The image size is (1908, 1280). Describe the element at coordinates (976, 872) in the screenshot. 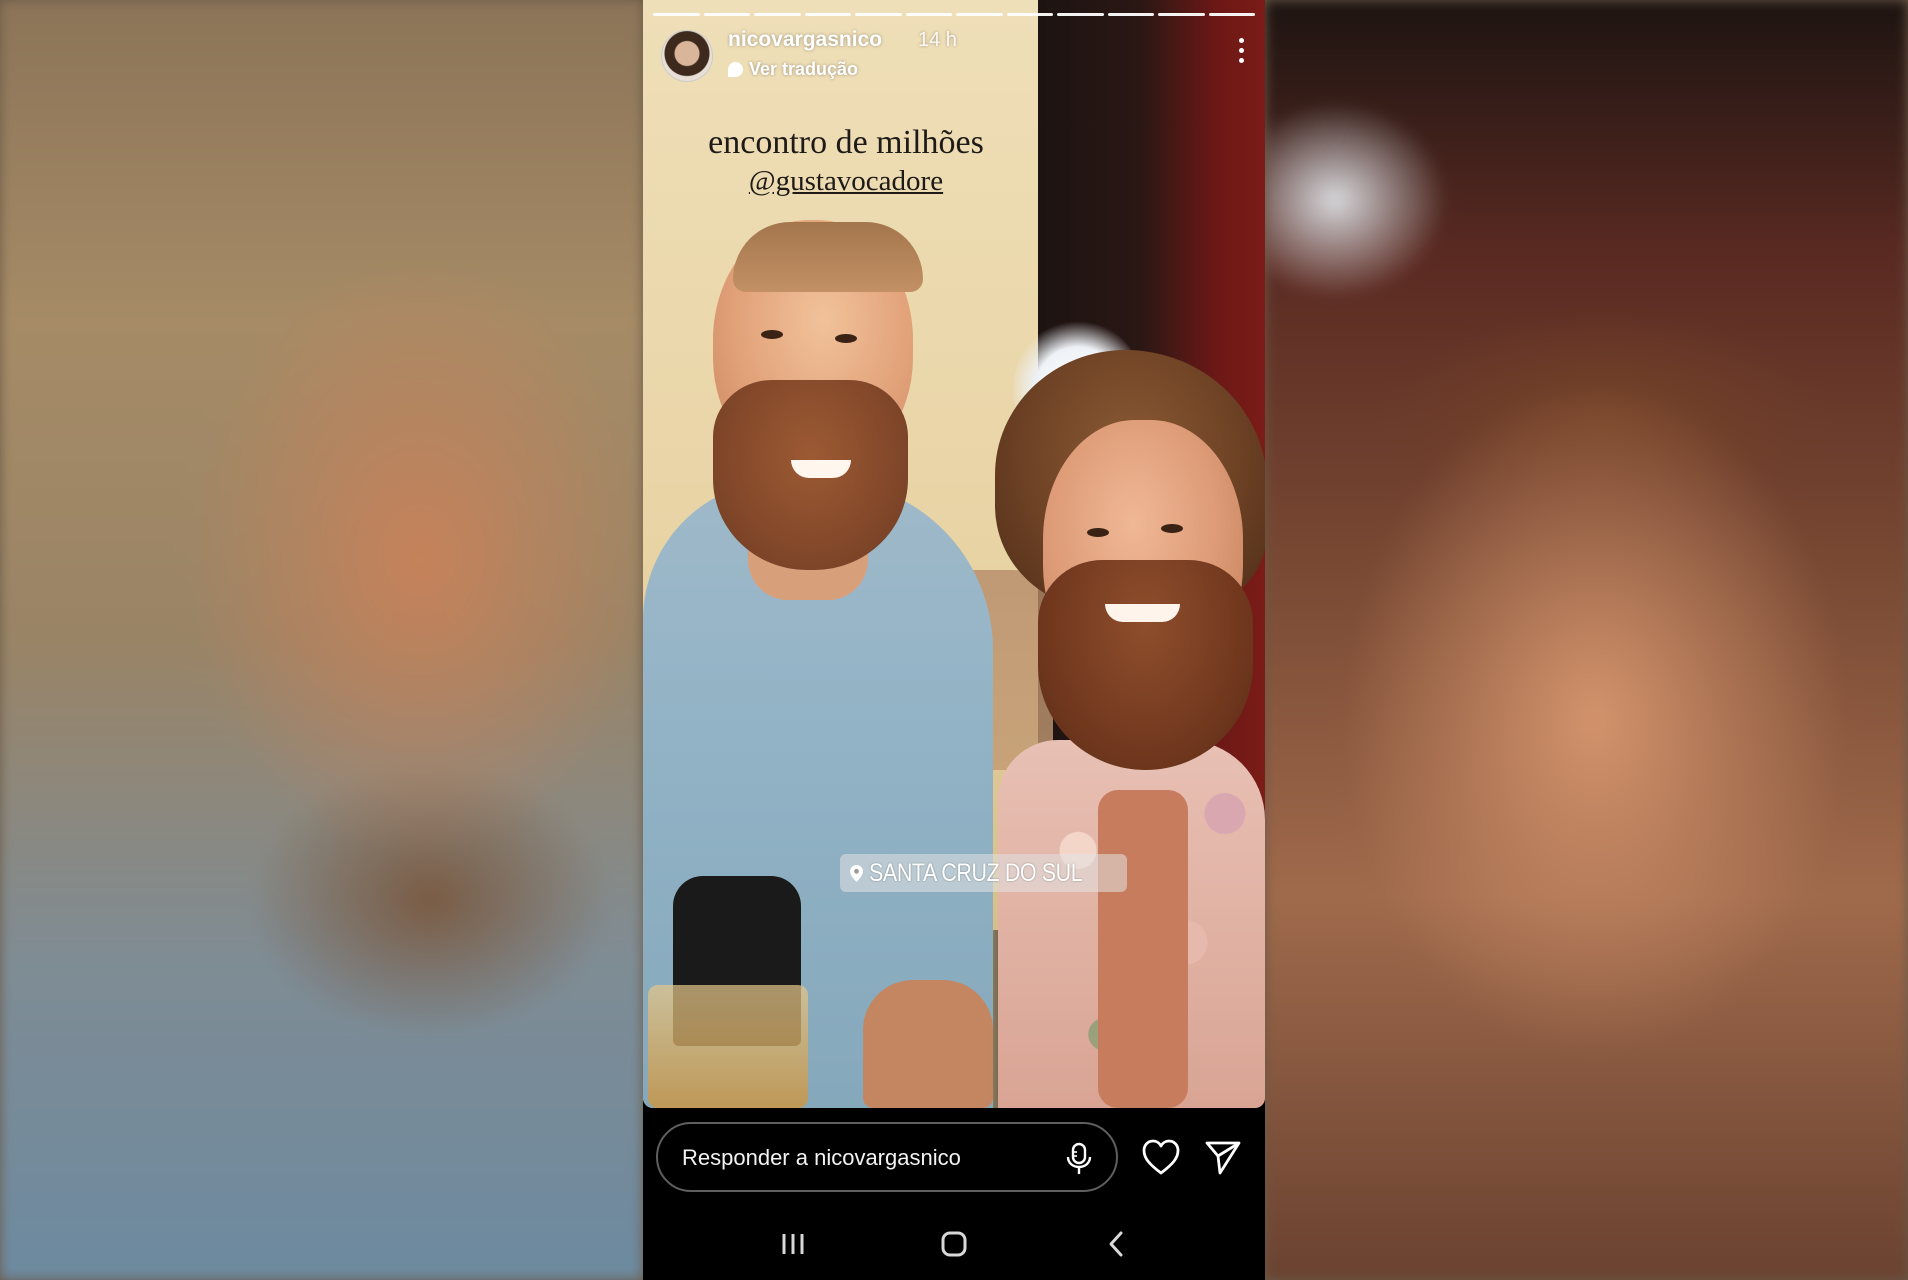

I see `location-label: SANTA CRUZ DO SUL` at that location.